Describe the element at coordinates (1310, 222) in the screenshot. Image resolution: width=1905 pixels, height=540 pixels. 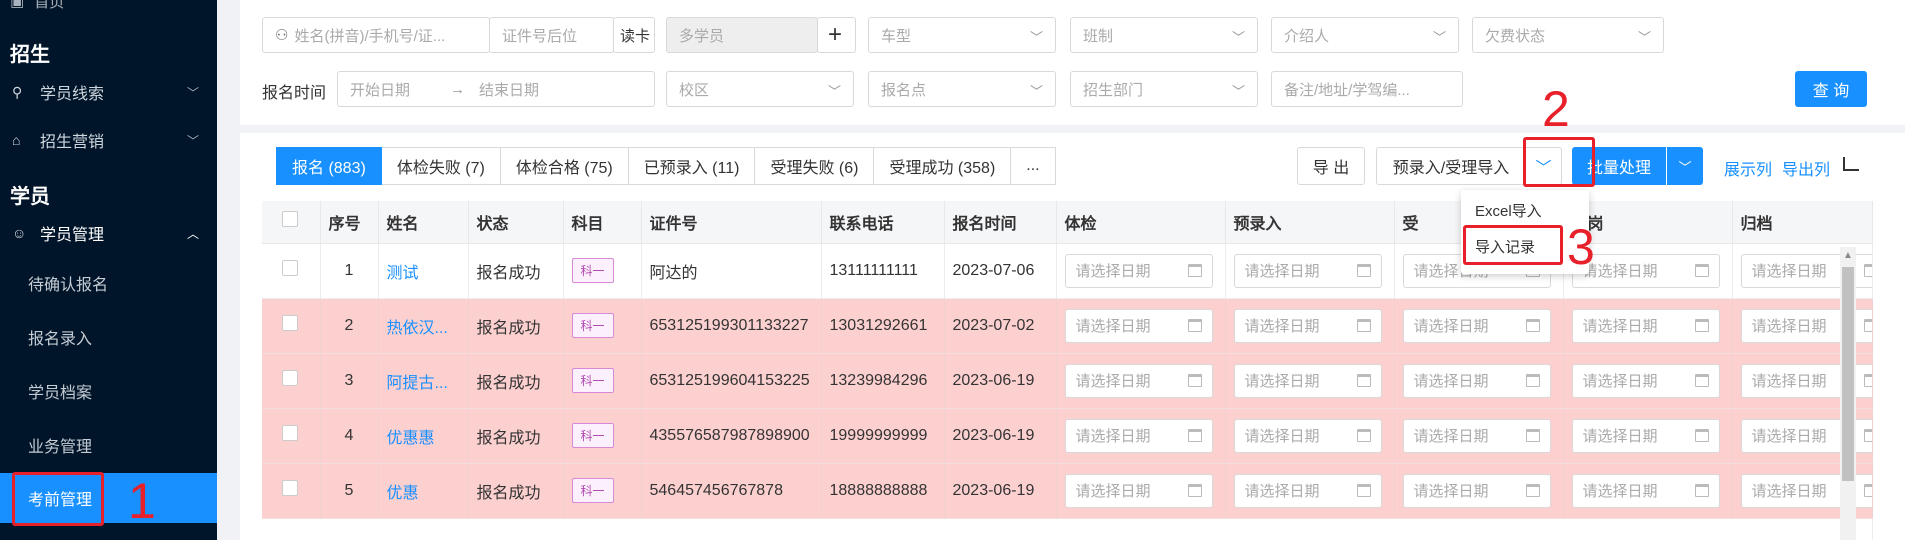
I see `col-header: 预录入` at that location.